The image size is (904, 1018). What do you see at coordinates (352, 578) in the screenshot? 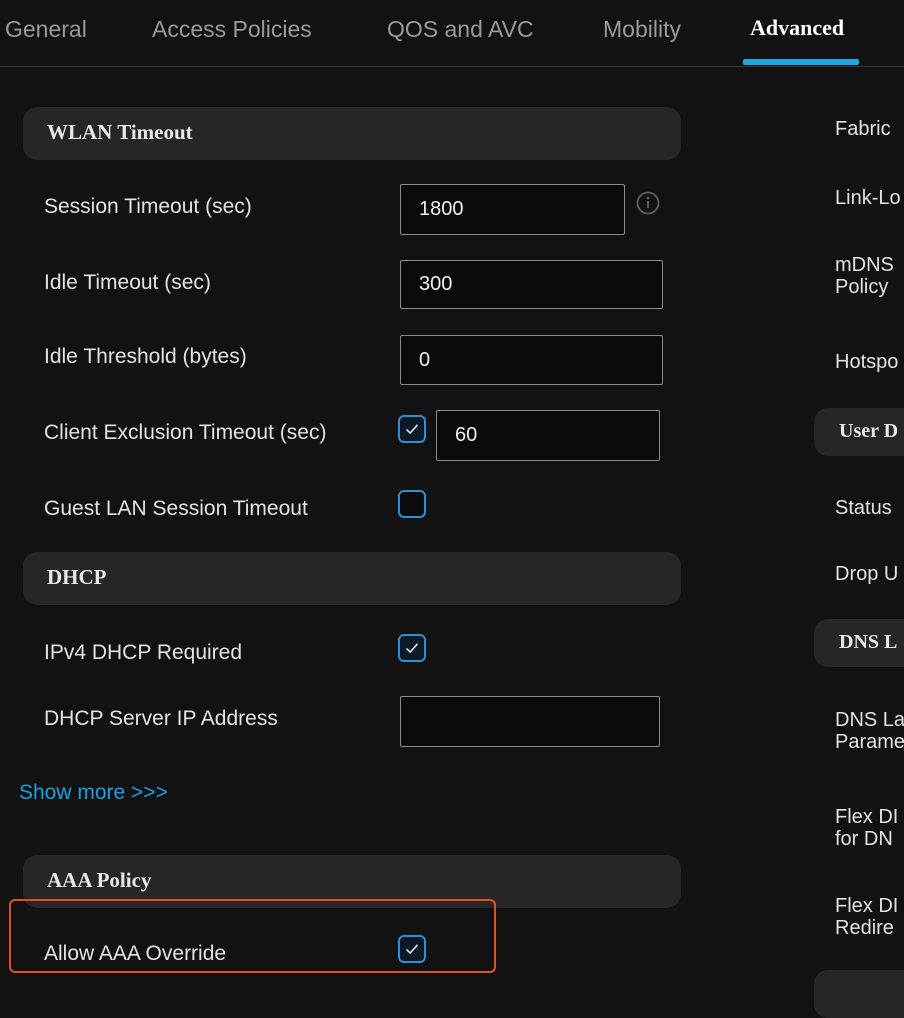
I see `dhcp-header: DHCP` at bounding box center [352, 578].